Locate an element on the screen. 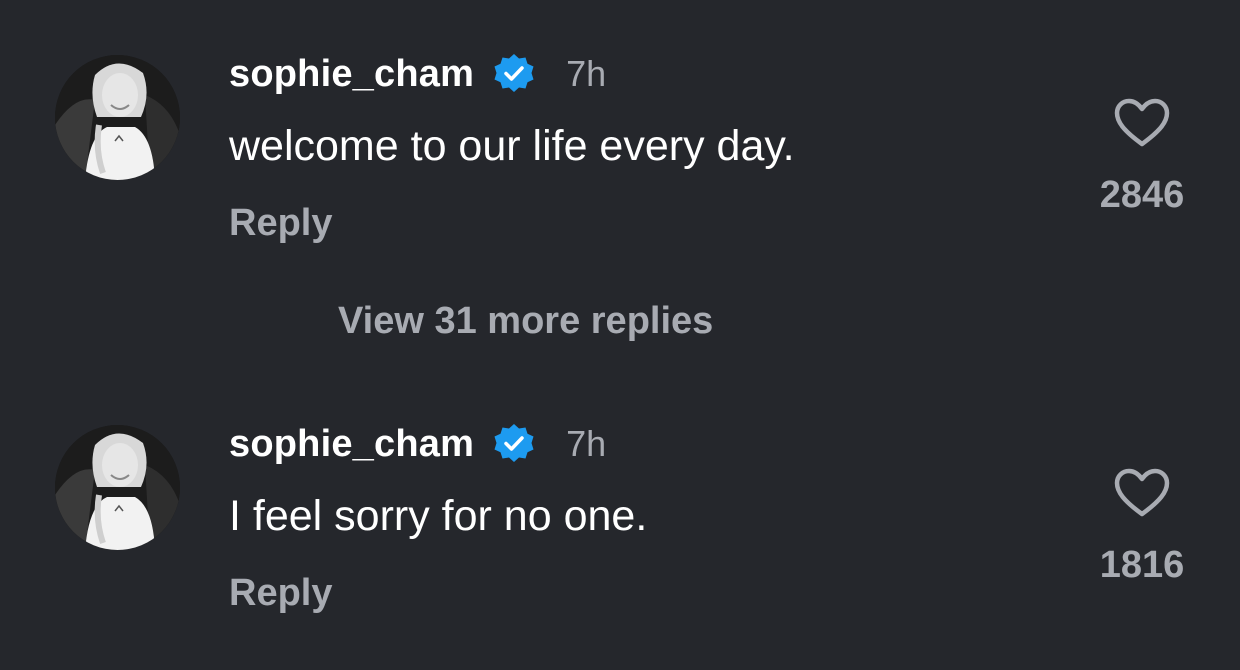 This screenshot has height=670, width=1240. like-control: 1816 is located at coordinates (1142, 527).